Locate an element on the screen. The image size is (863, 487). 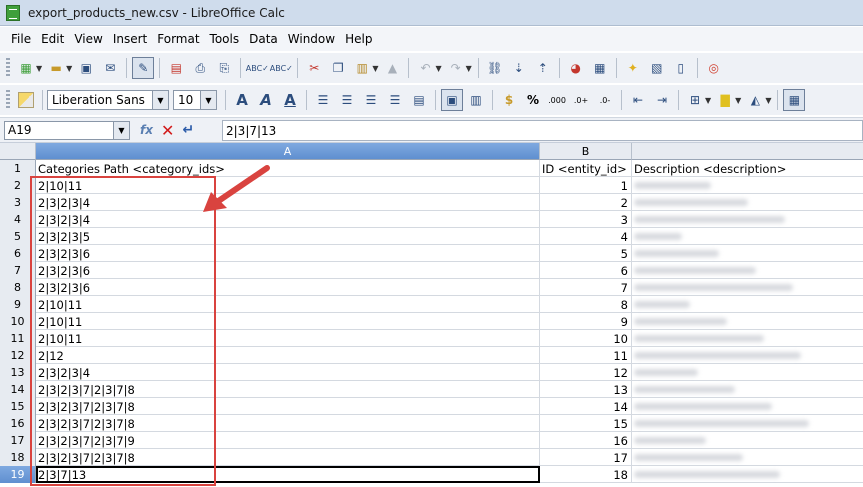
menu-format: Format is located at coordinates (178, 39).